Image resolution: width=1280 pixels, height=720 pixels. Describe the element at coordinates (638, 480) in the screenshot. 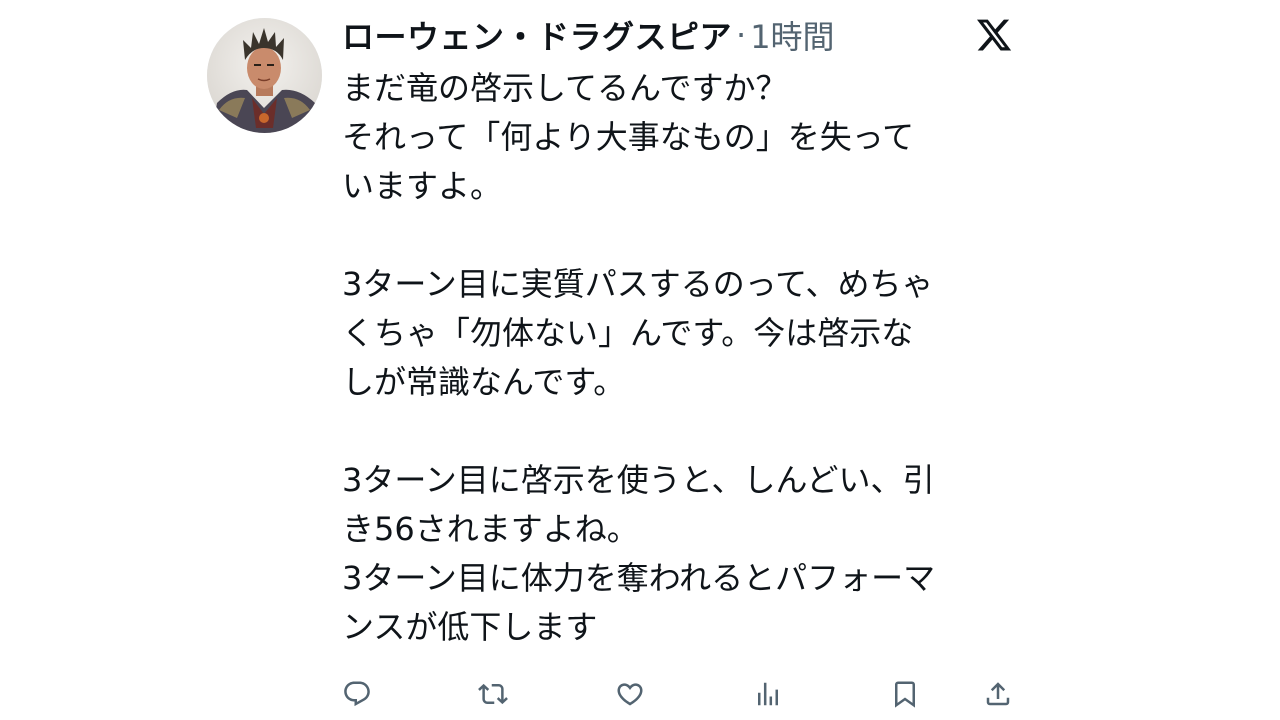

I see `text-line: 3ターン目に啓示を使うと、しんどい、引` at that location.